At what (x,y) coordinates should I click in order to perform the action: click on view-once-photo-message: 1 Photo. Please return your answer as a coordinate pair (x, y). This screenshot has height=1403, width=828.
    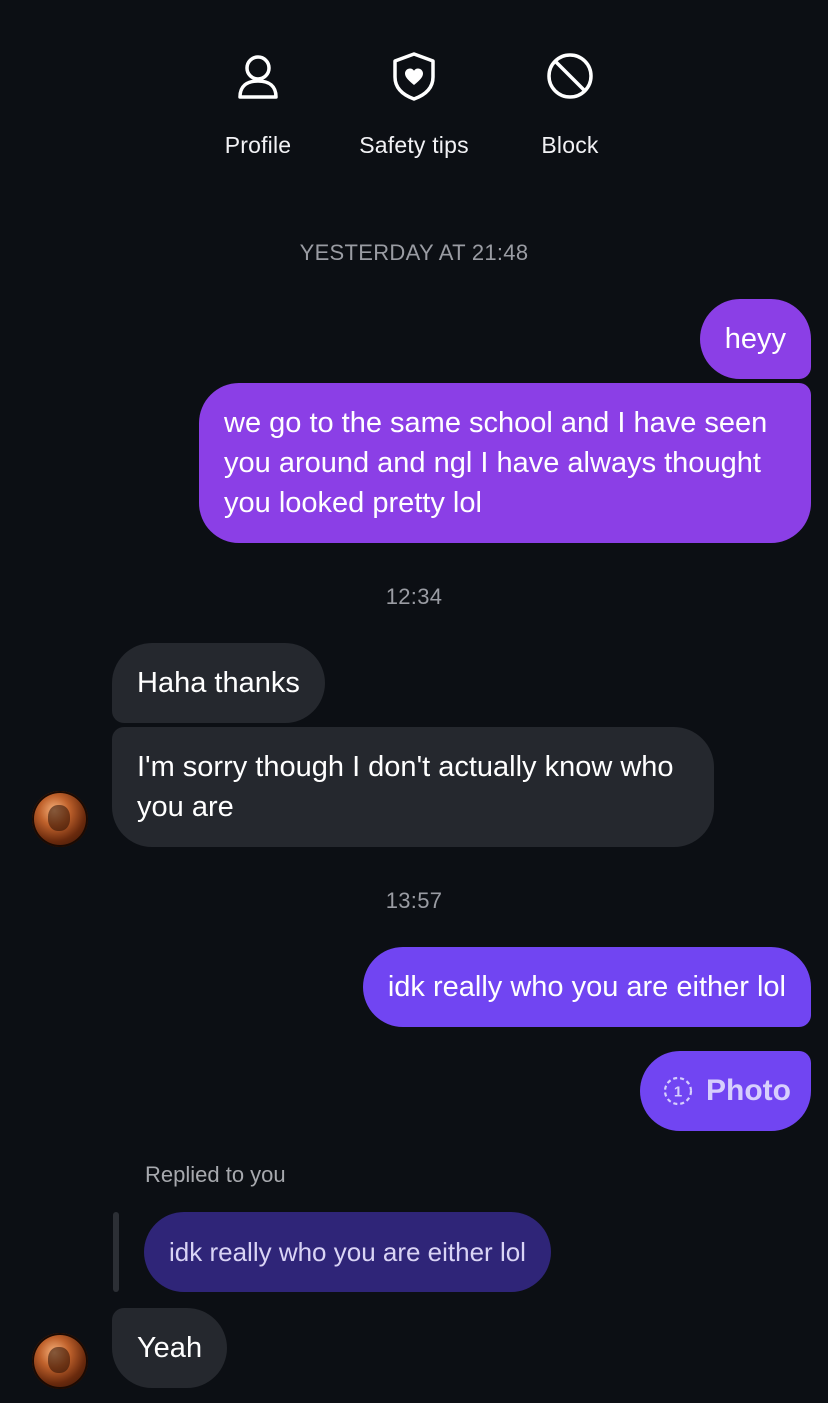
    Looking at the image, I should click on (725, 1091).